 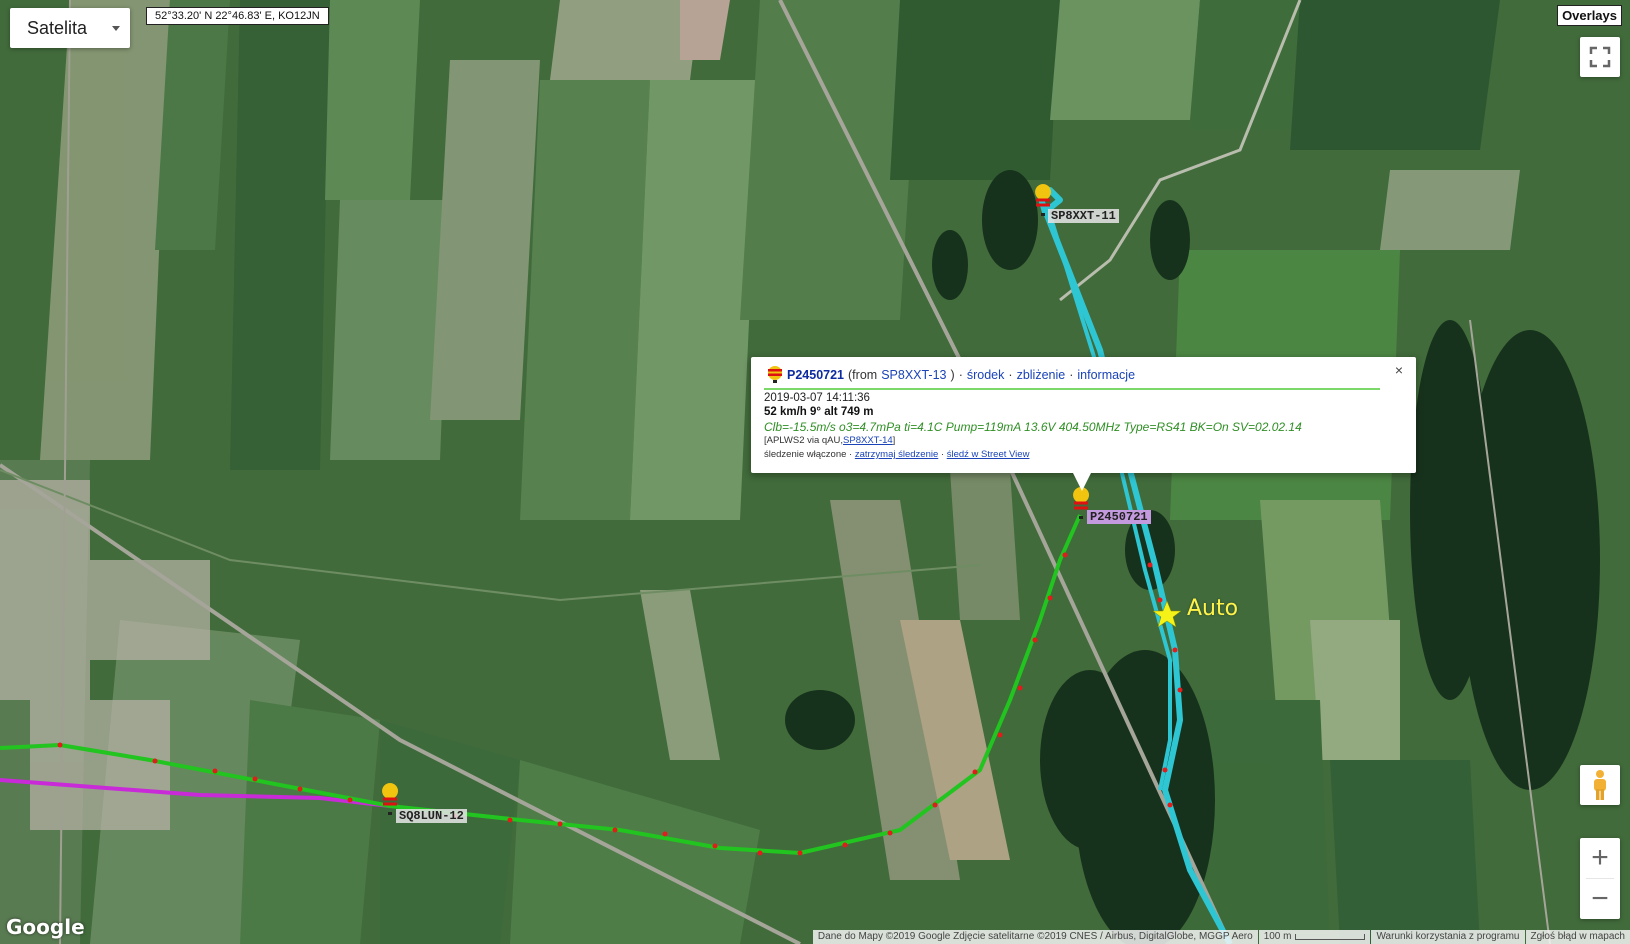 I want to click on stop-tracking-link: zatrzymaj śledzenie, so click(x=896, y=454).